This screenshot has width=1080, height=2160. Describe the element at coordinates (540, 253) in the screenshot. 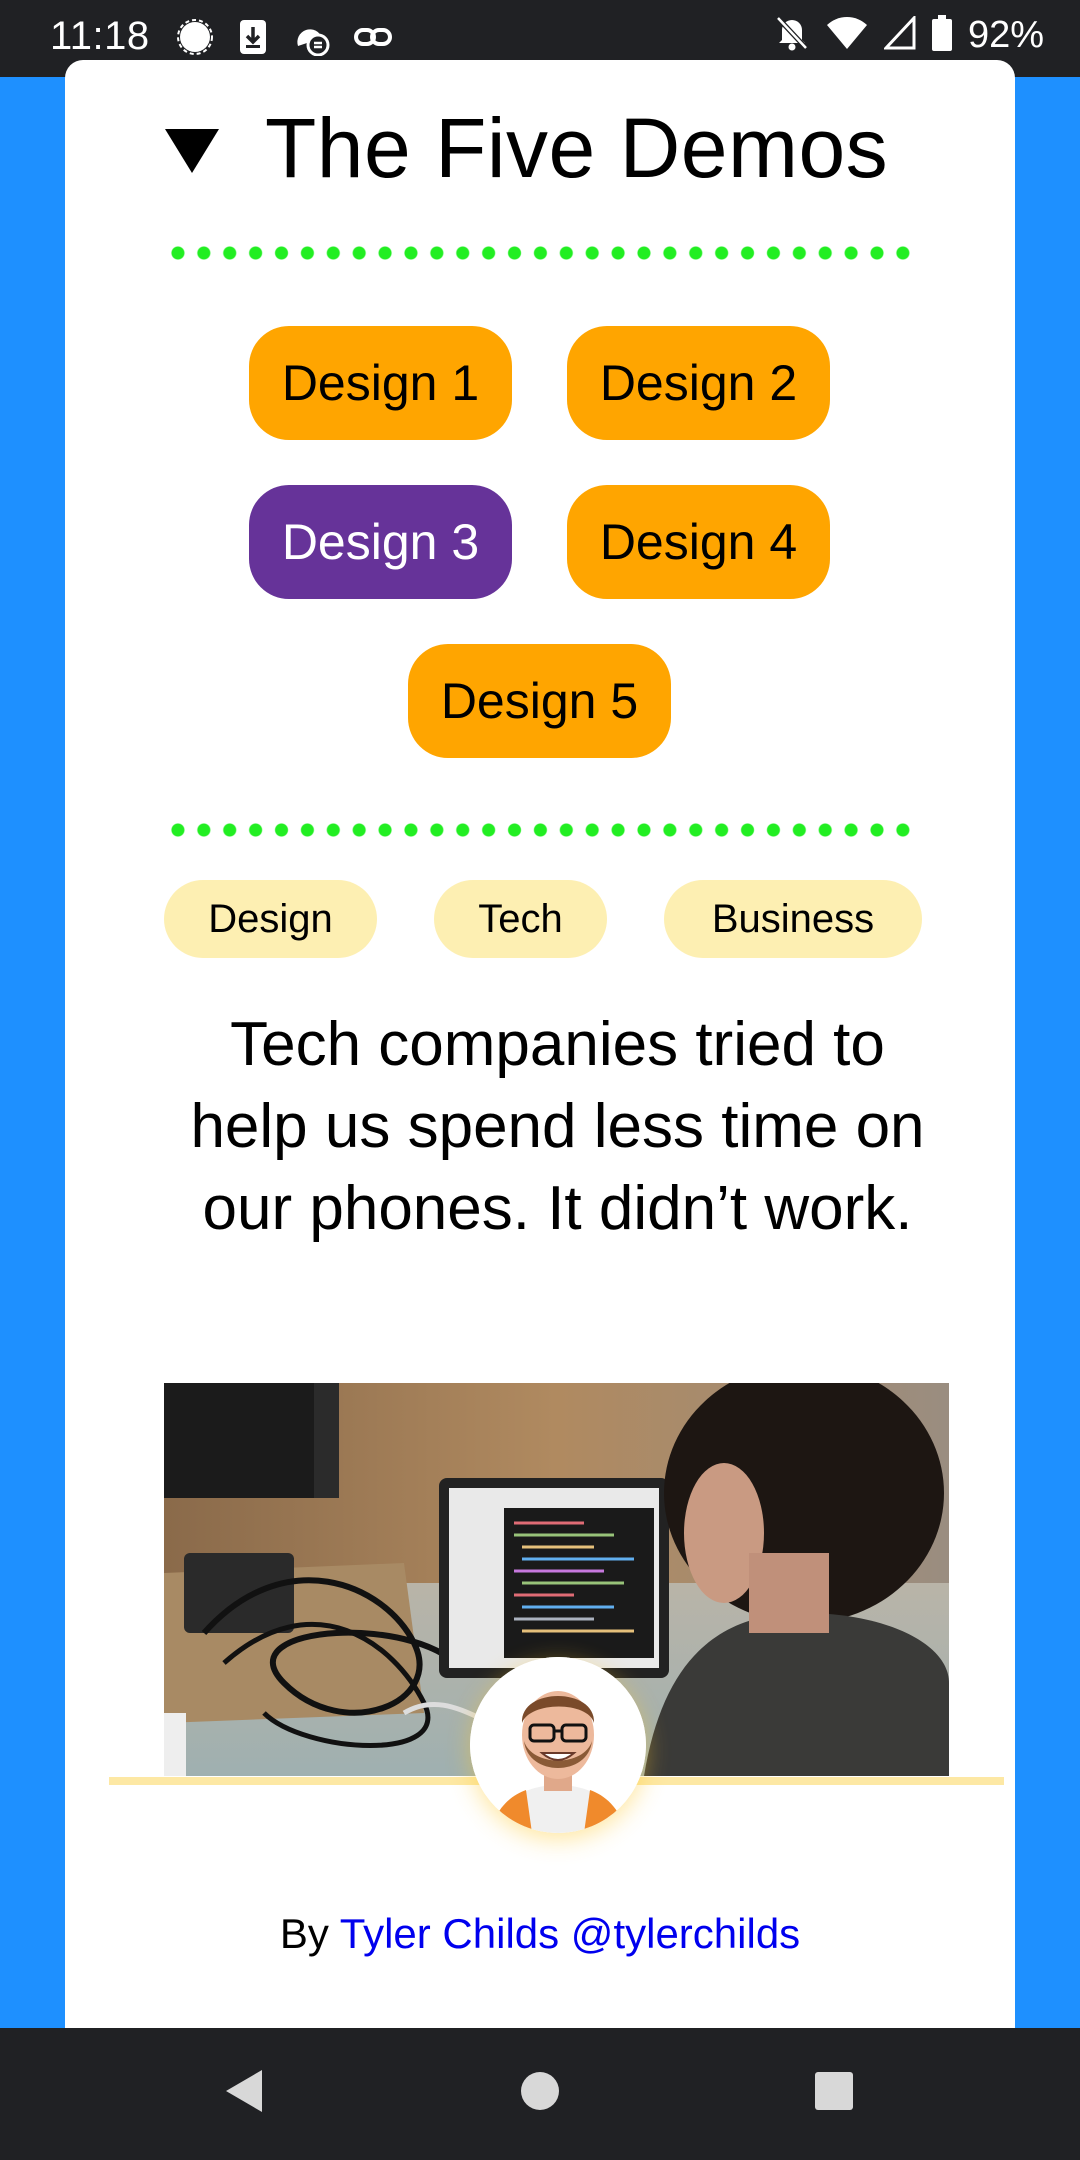

I see `dotted-divider-top` at that location.